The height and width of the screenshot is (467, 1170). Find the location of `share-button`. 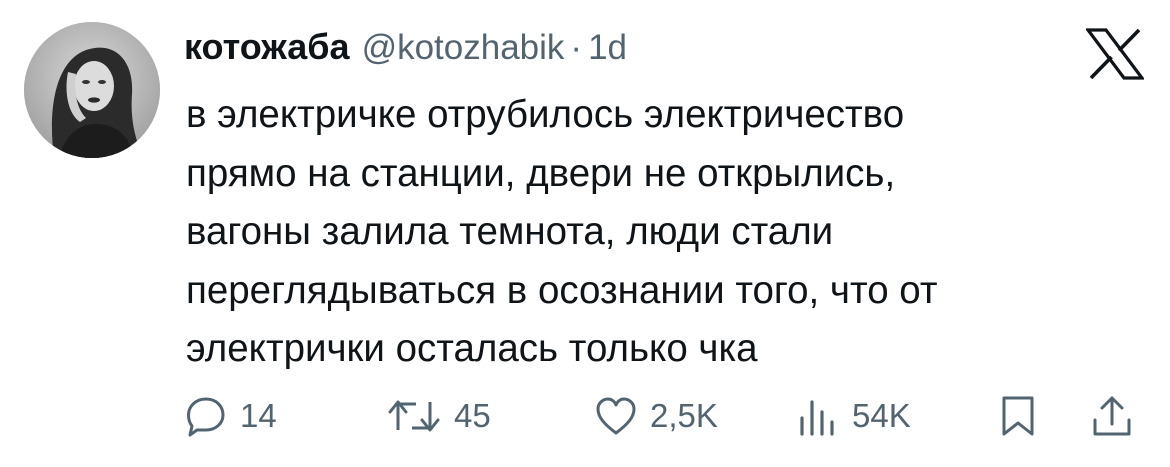

share-button is located at coordinates (1112, 416).